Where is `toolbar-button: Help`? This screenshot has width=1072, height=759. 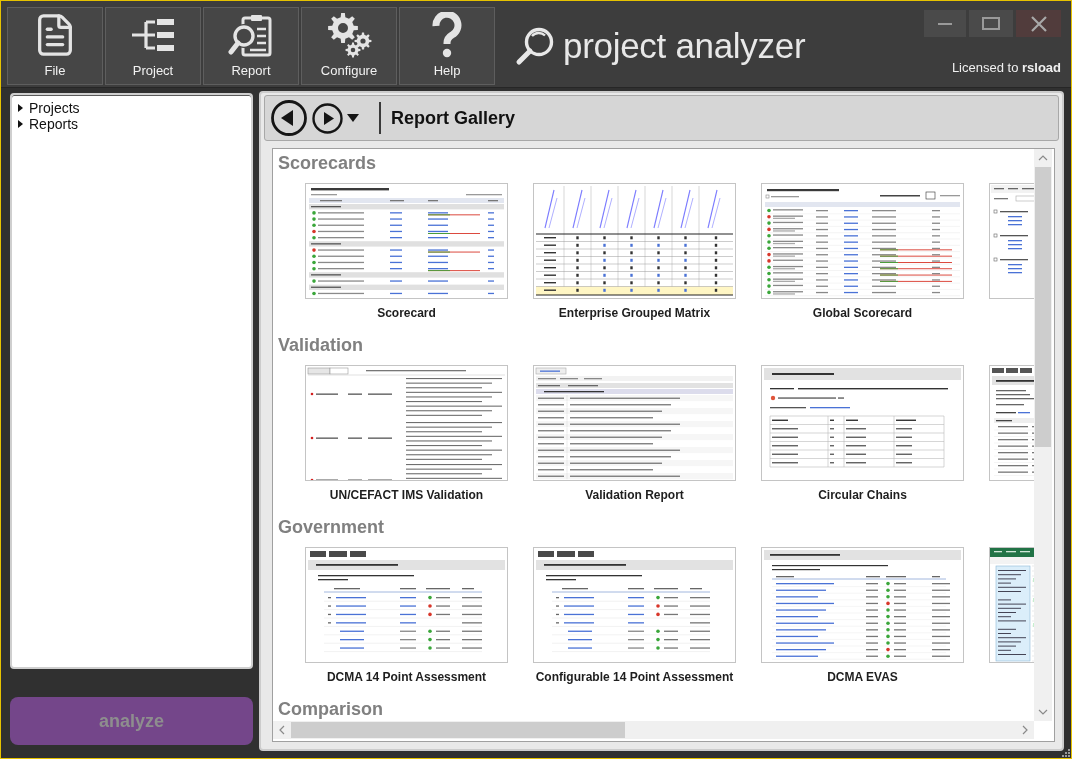 toolbar-button: Help is located at coordinates (447, 46).